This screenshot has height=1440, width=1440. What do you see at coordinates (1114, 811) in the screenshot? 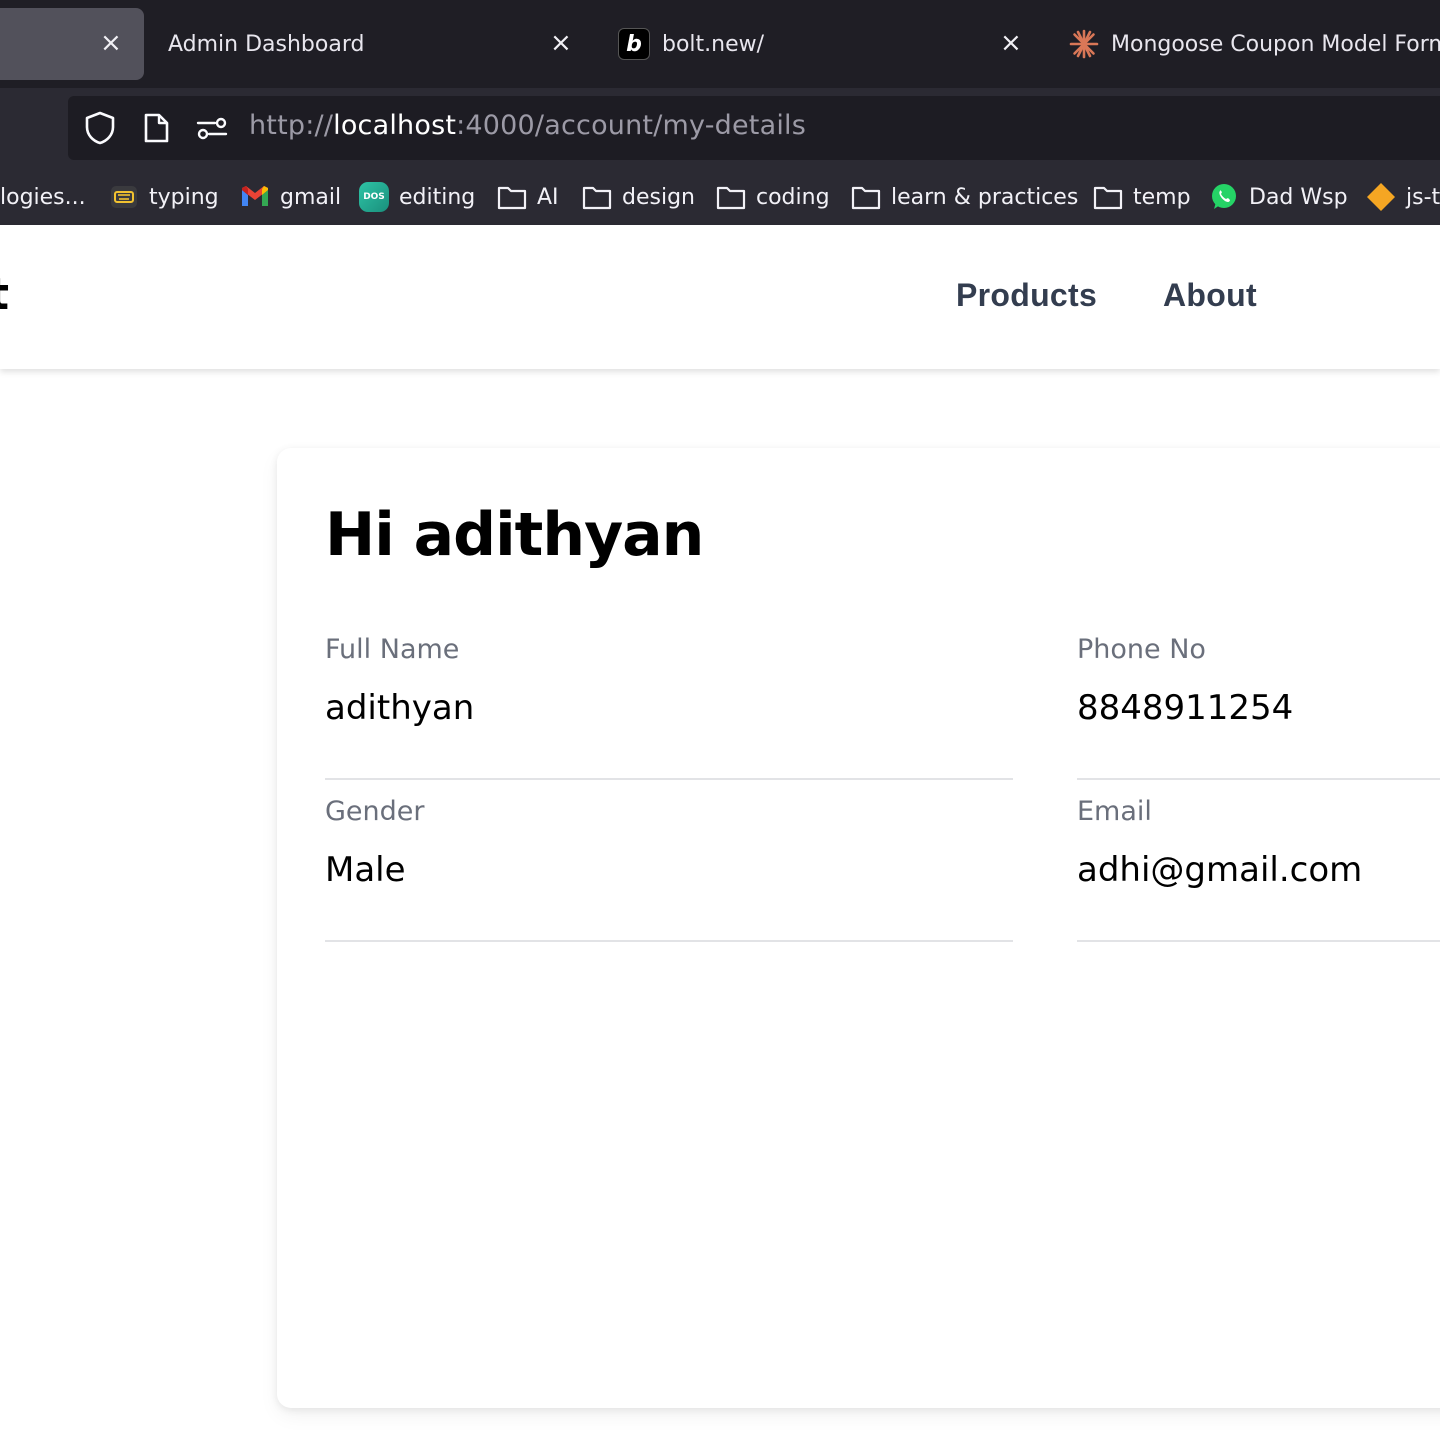
I see `email-label: Email` at bounding box center [1114, 811].